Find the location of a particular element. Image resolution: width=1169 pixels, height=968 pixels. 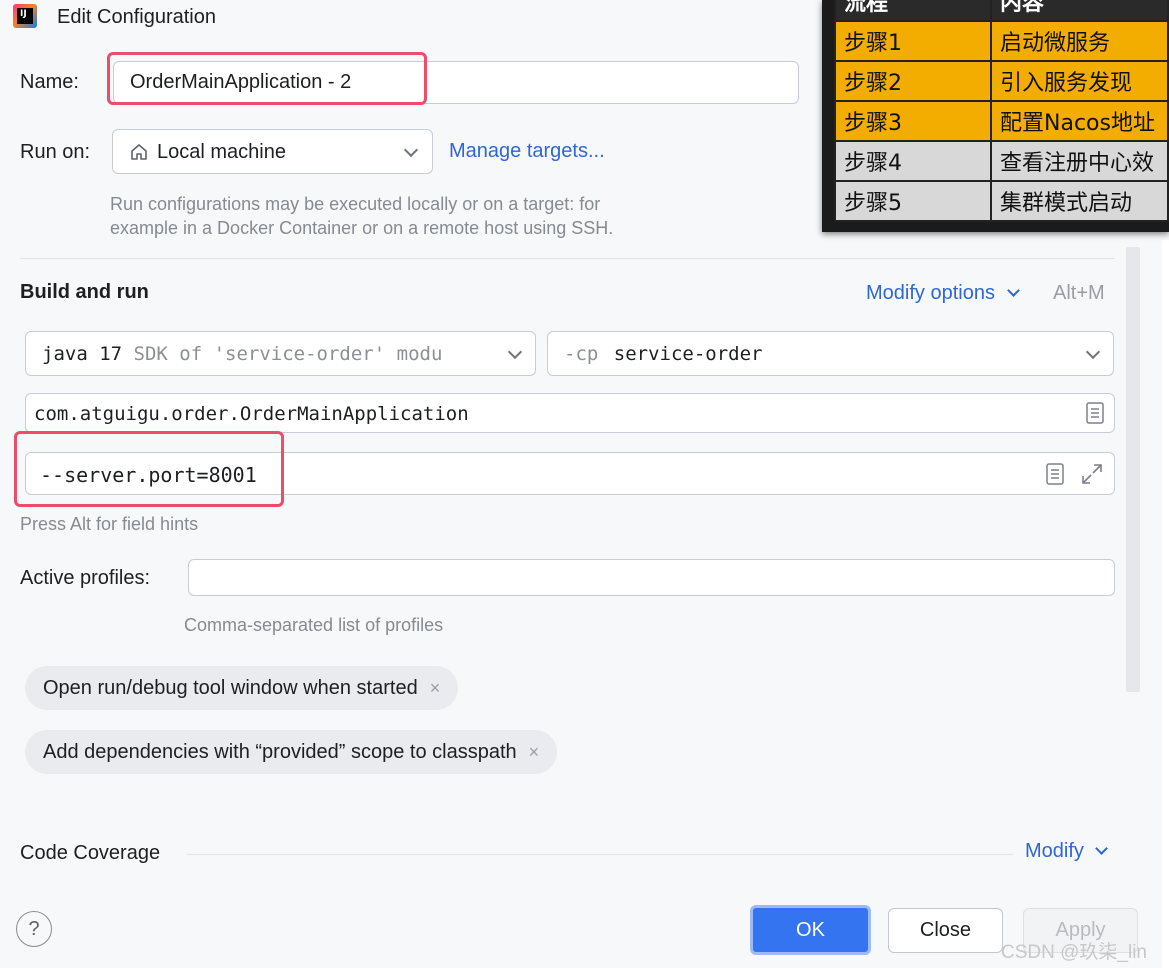

window-title: Edit Configuration is located at coordinates (136, 17).